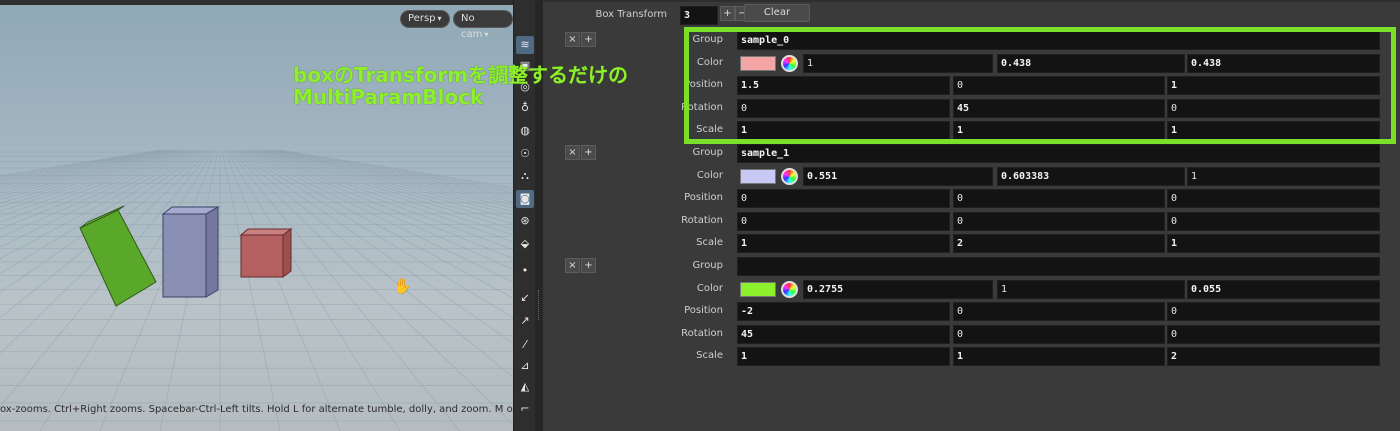  I want to click on red-box-side, so click(287, 253).